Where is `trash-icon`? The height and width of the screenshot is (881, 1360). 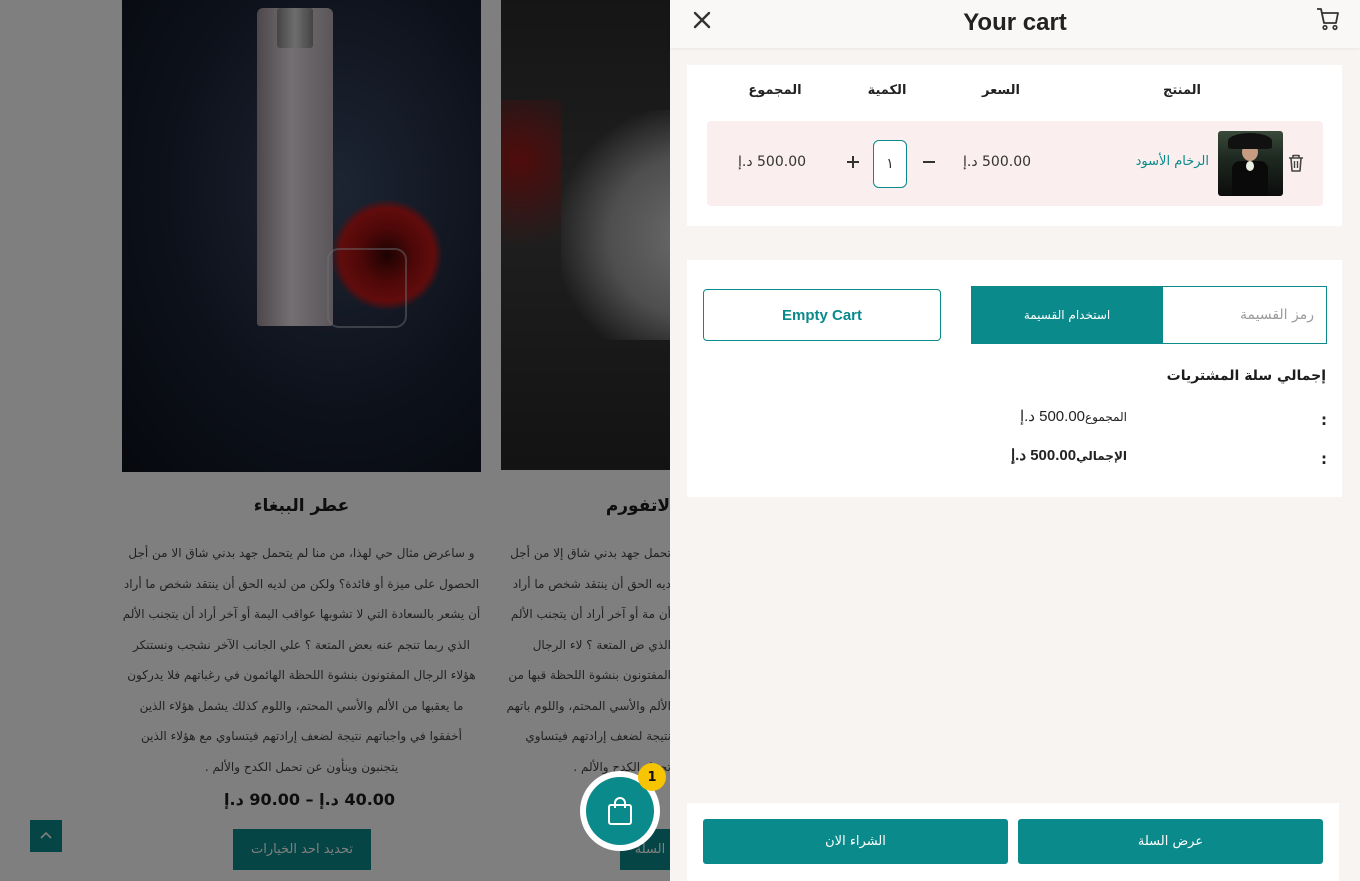 trash-icon is located at coordinates (1296, 163).